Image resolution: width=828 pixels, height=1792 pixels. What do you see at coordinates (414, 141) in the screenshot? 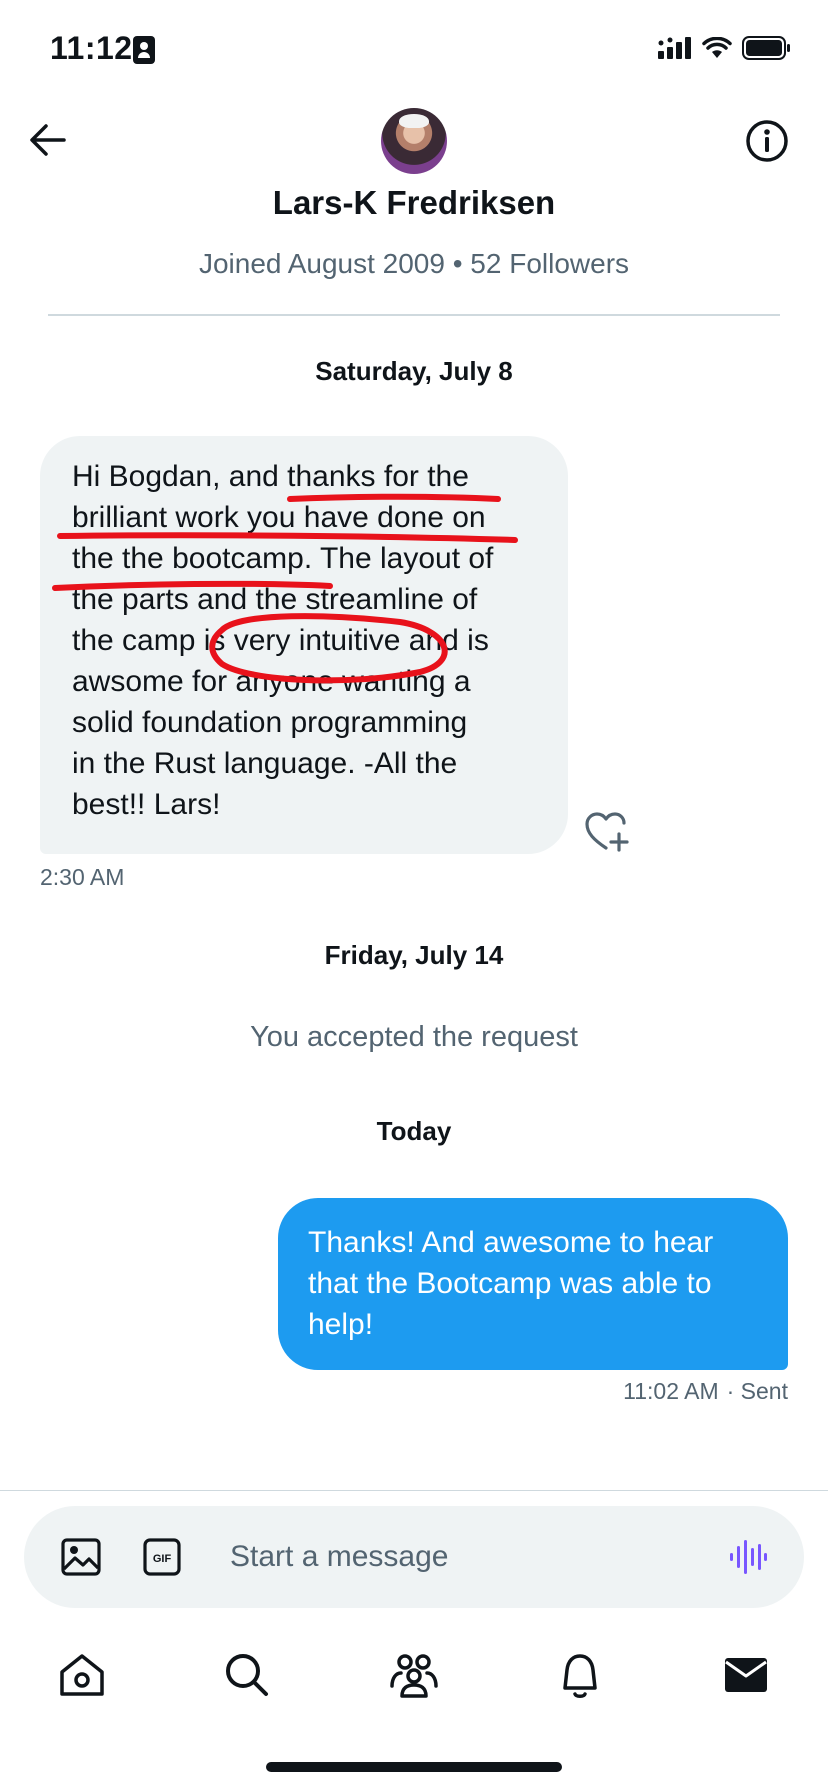
I see `avatar` at bounding box center [414, 141].